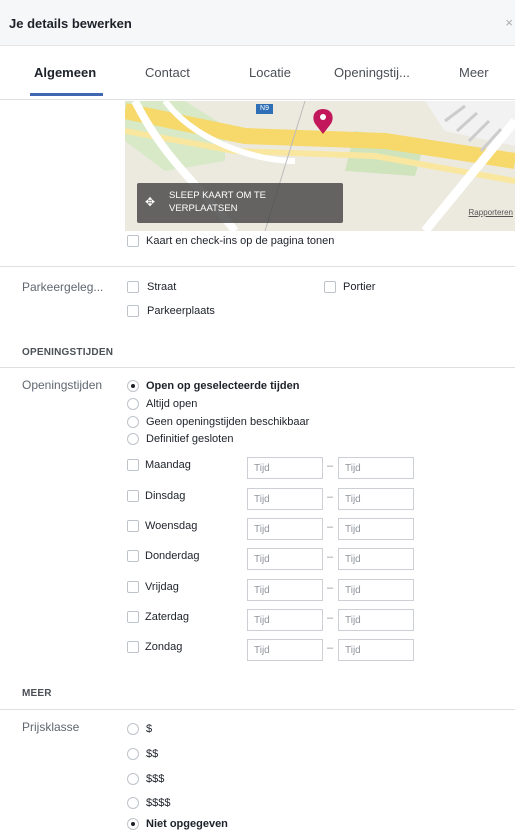 This screenshot has height=831, width=515. Describe the element at coordinates (376, 620) in the screenshot. I see `close-time-zaterdag: Tijd` at that location.